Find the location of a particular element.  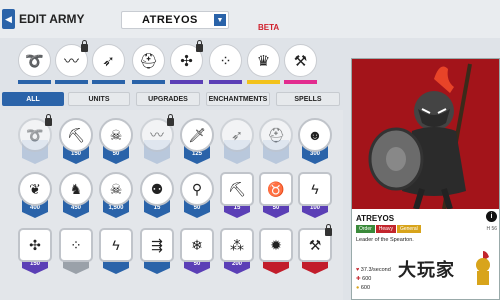

stat-rate: ♥ 37.3/second is located at coordinates (373, 270).